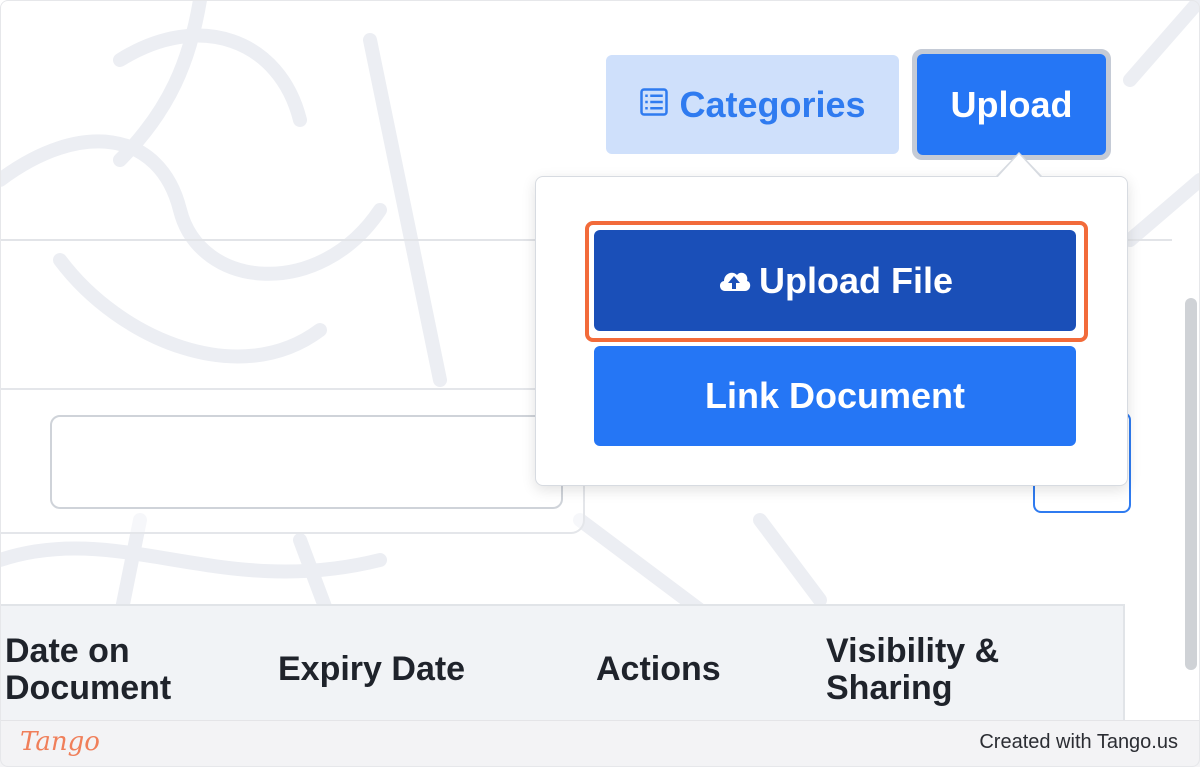 The width and height of the screenshot is (1200, 767). What do you see at coordinates (60, 742) in the screenshot?
I see `tango-logo: Tango` at bounding box center [60, 742].